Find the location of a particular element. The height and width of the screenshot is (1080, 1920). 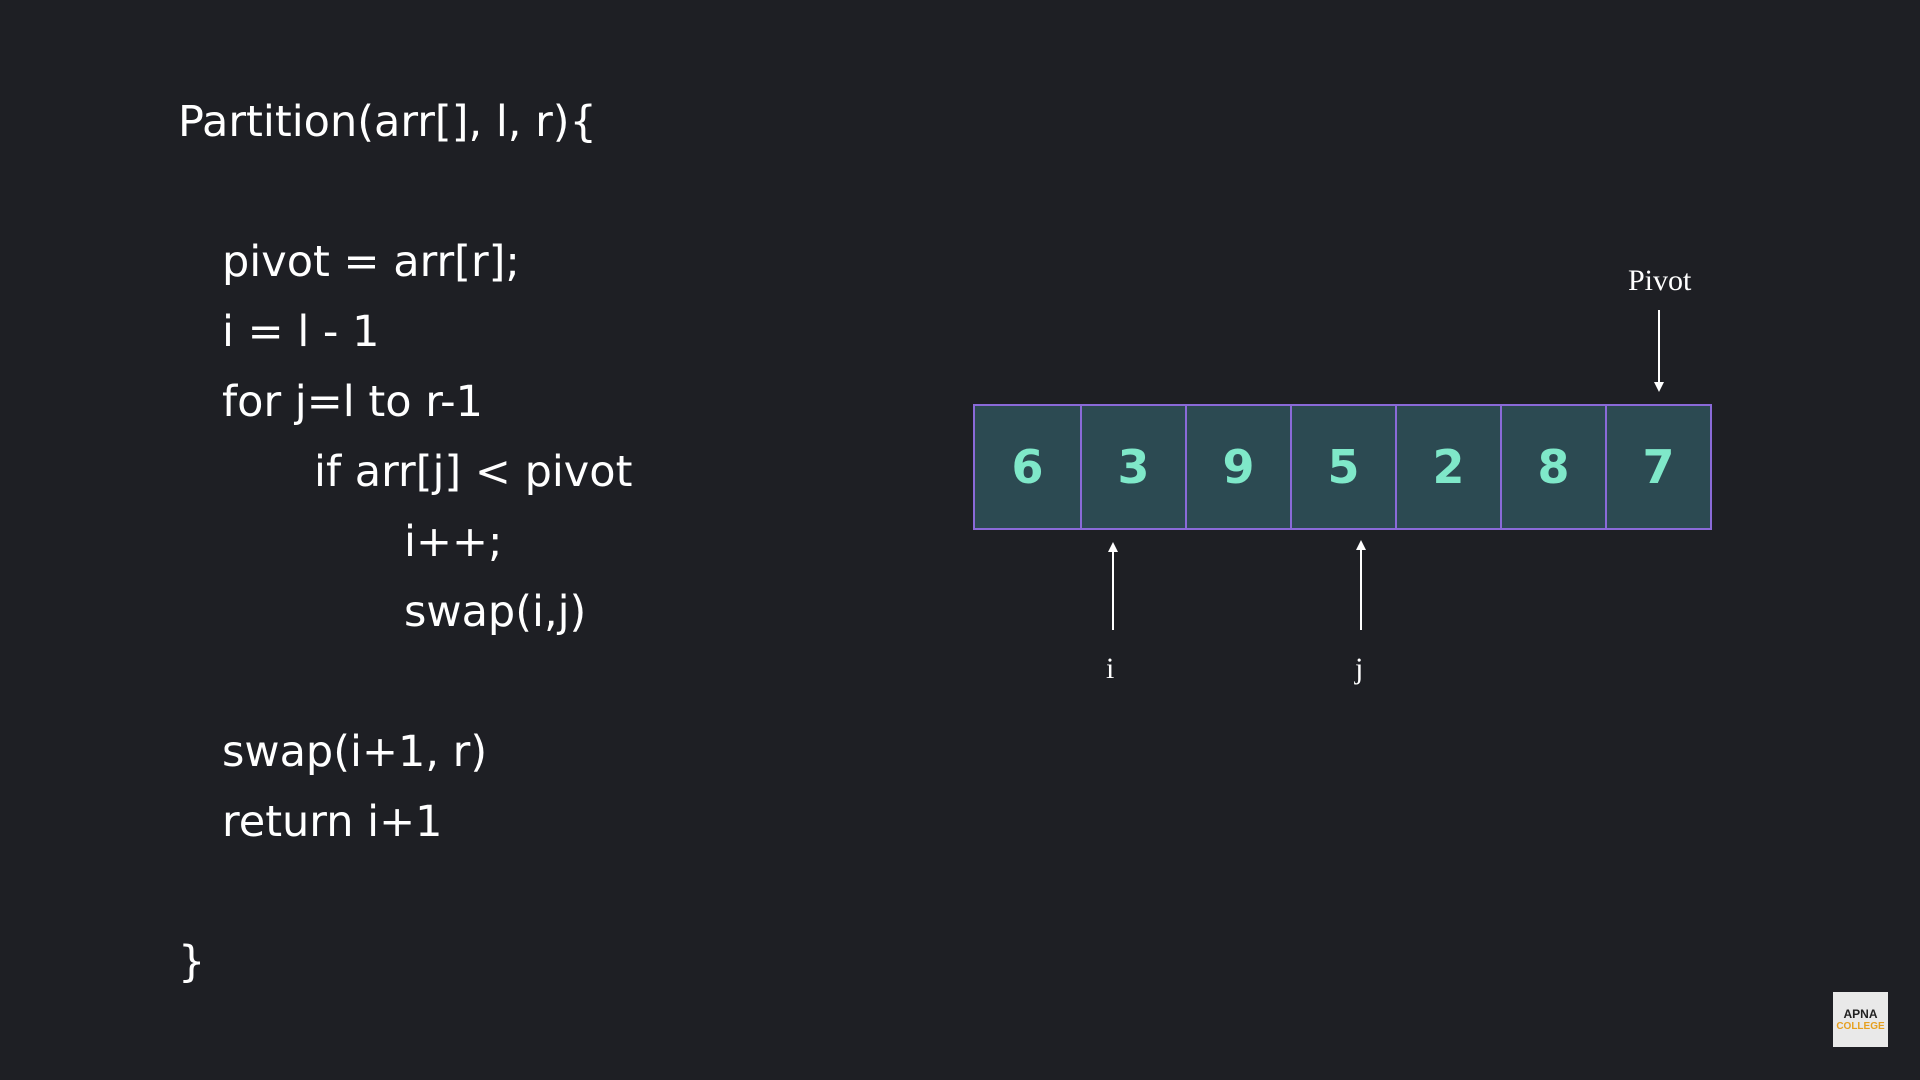

j-label: j is located at coordinates (1359, 668).